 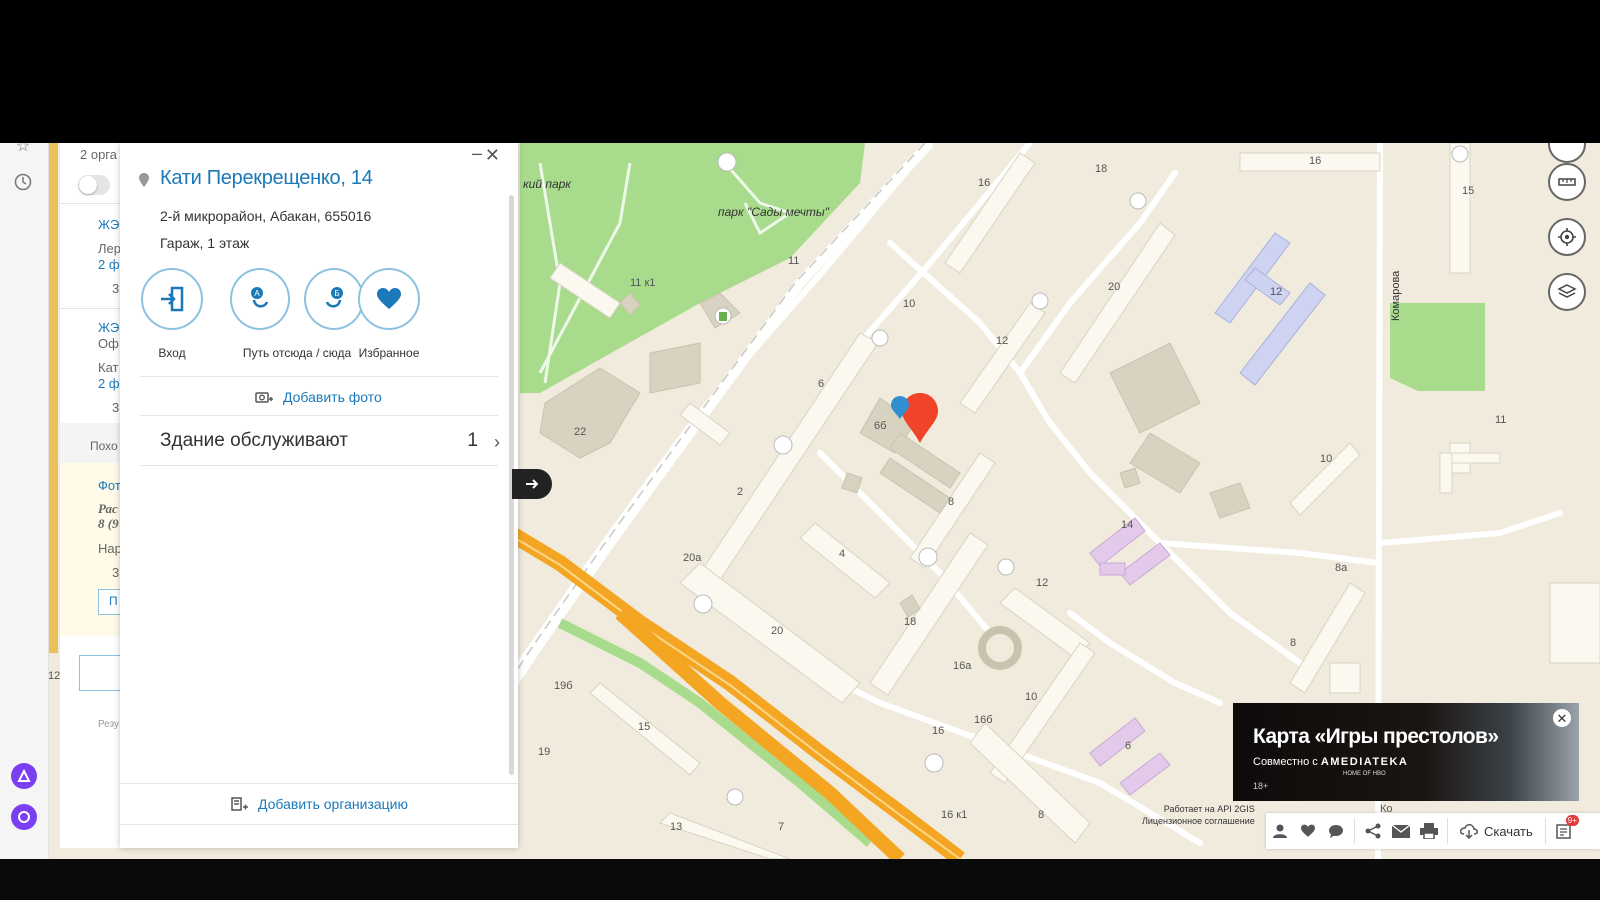 What do you see at coordinates (104, 446) in the screenshot?
I see `similar-label: Похо` at bounding box center [104, 446].